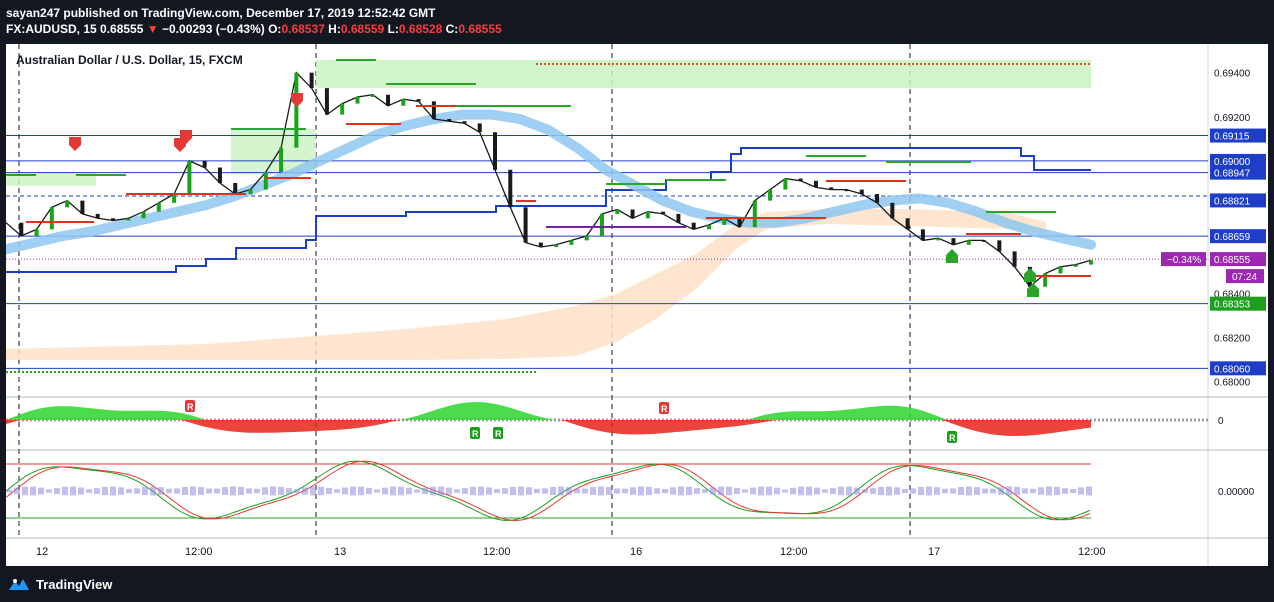 The width and height of the screenshot is (1274, 602). Describe the element at coordinates (498, 434) in the screenshot. I see `divergence-tag-label: R` at that location.